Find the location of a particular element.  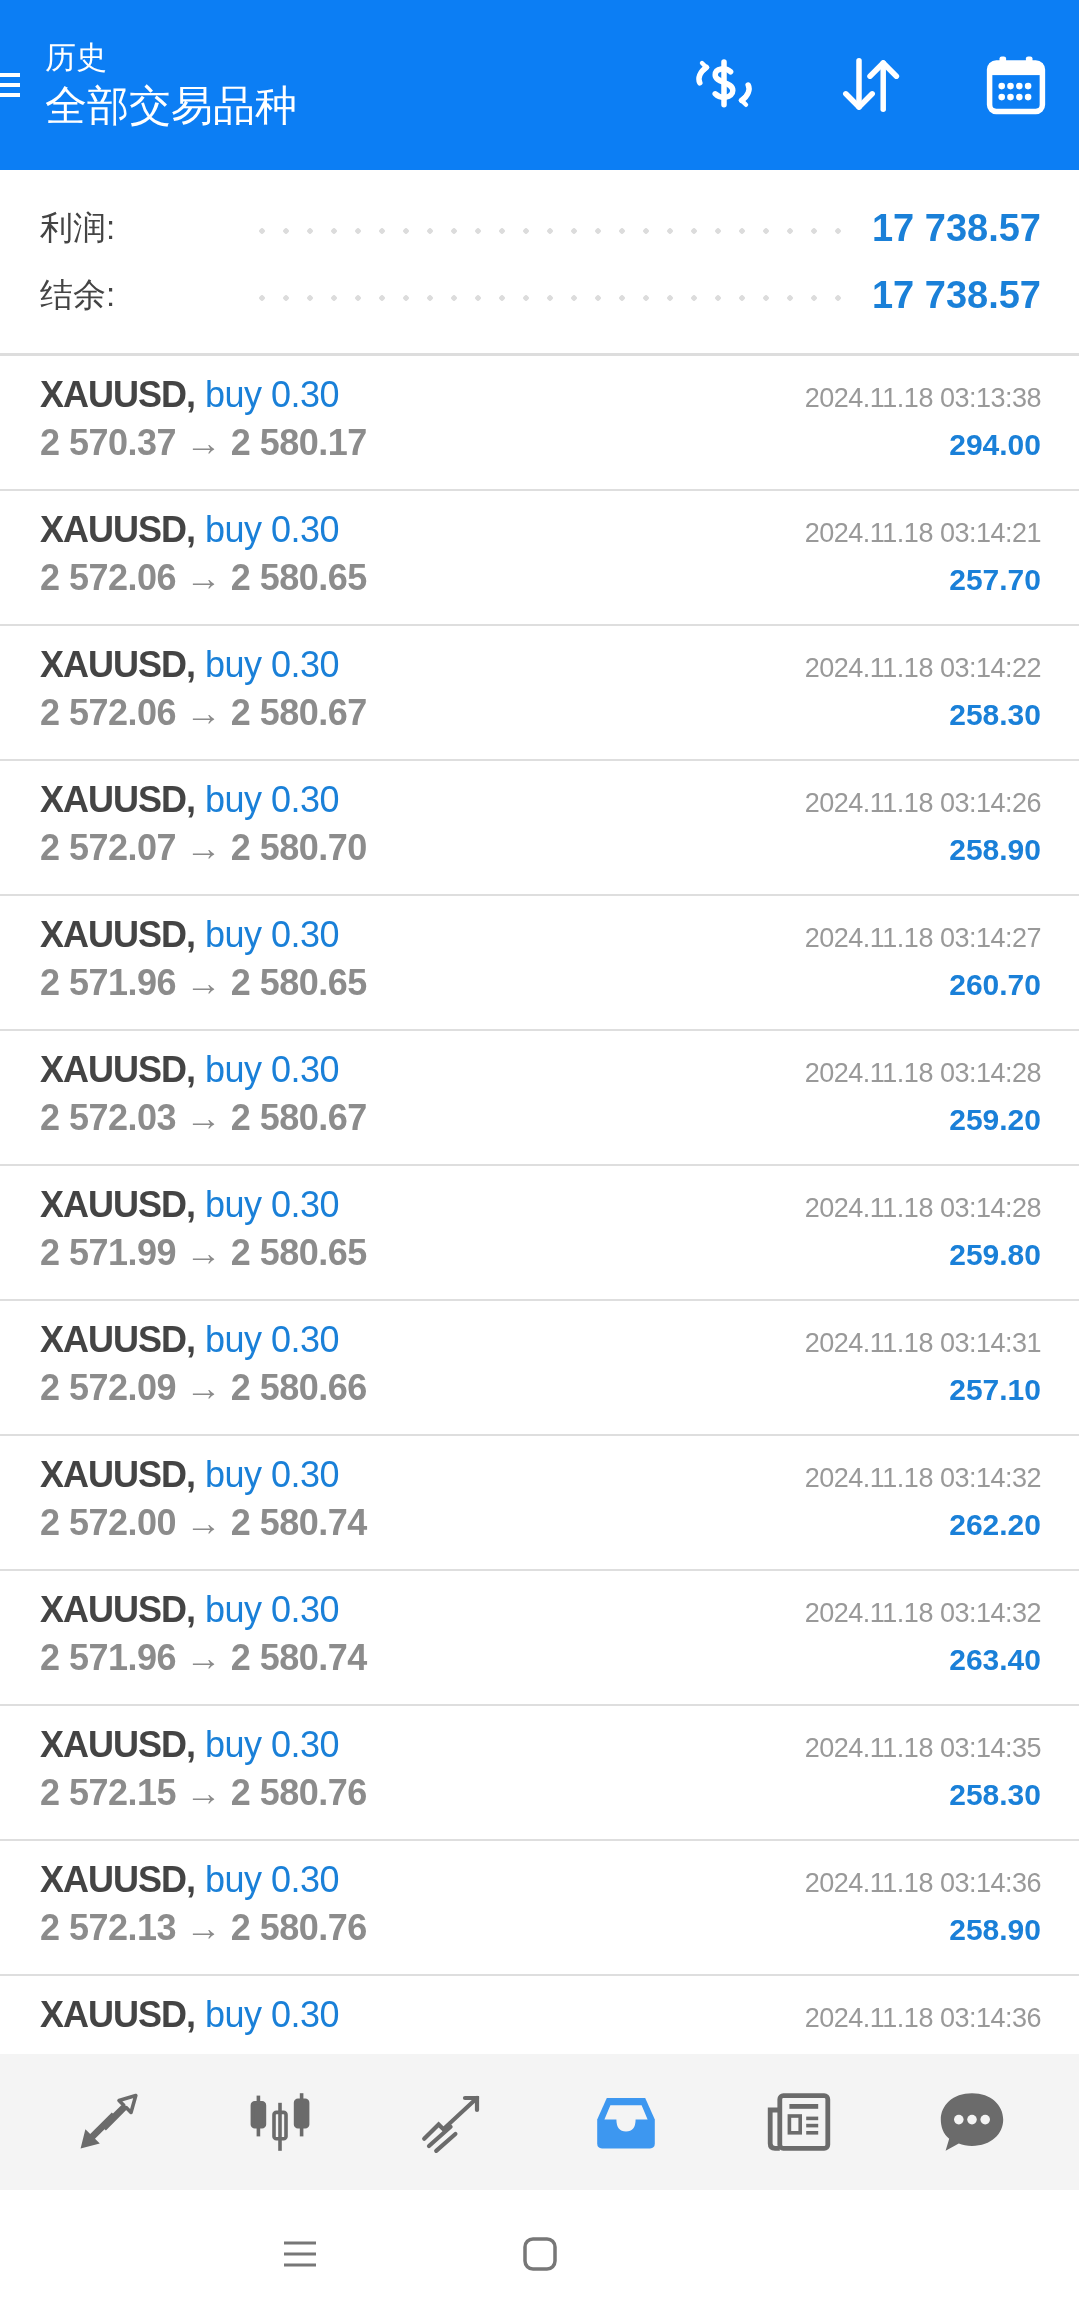

deal-row: XAUUSD, buy 0.30 2024.11.18 03:14:31 2 572.09 → 2 580.66 257.10 is located at coordinates (539, 1368).